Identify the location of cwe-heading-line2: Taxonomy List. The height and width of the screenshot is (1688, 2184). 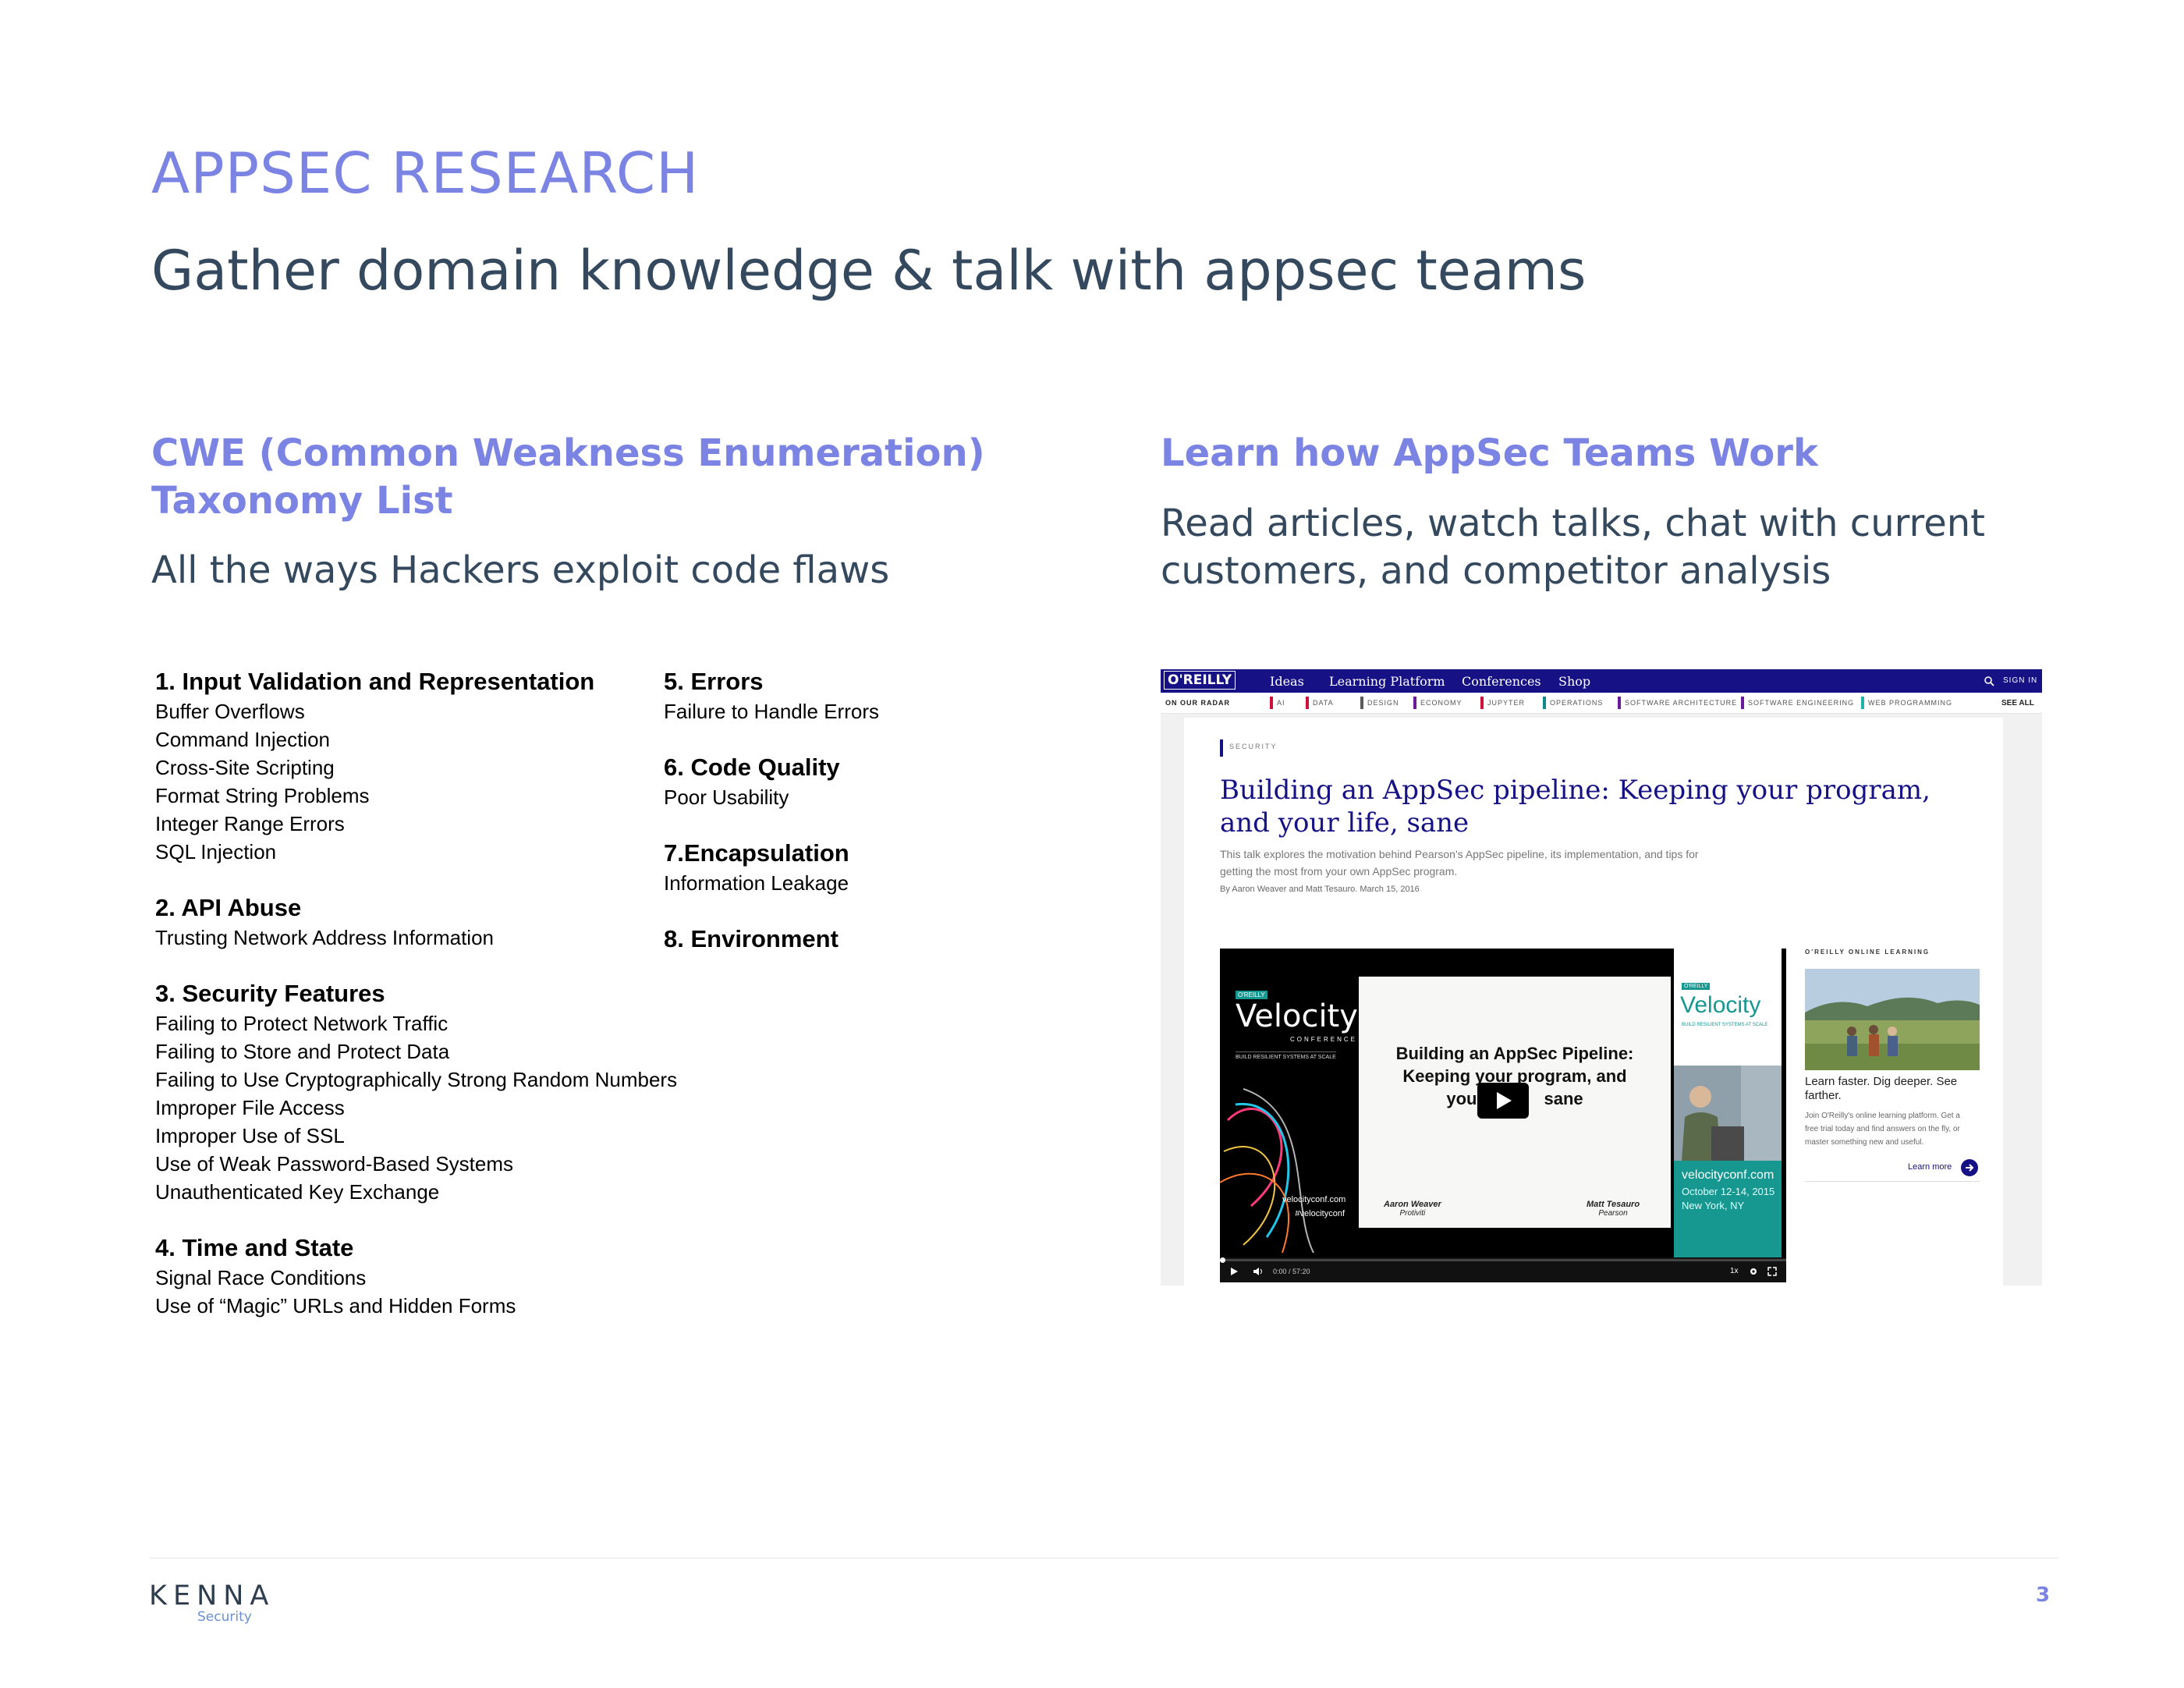
(302, 501).